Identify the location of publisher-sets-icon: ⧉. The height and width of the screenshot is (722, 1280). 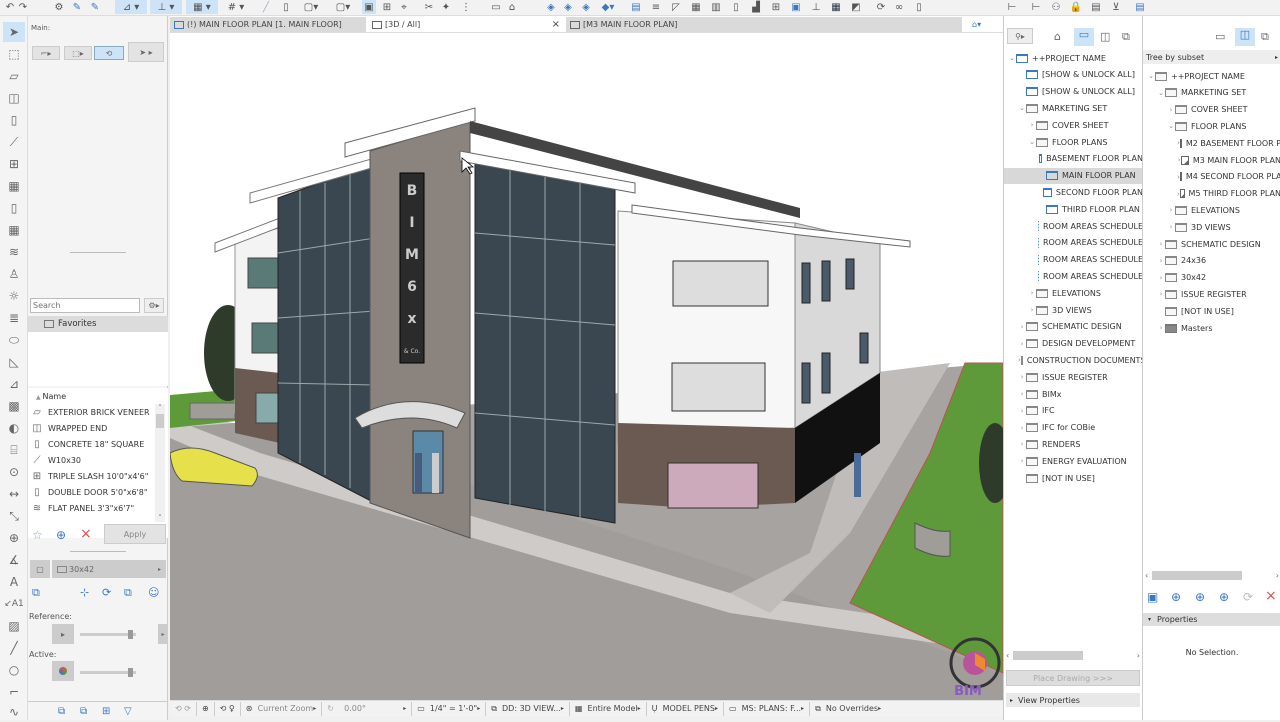
(1126, 37).